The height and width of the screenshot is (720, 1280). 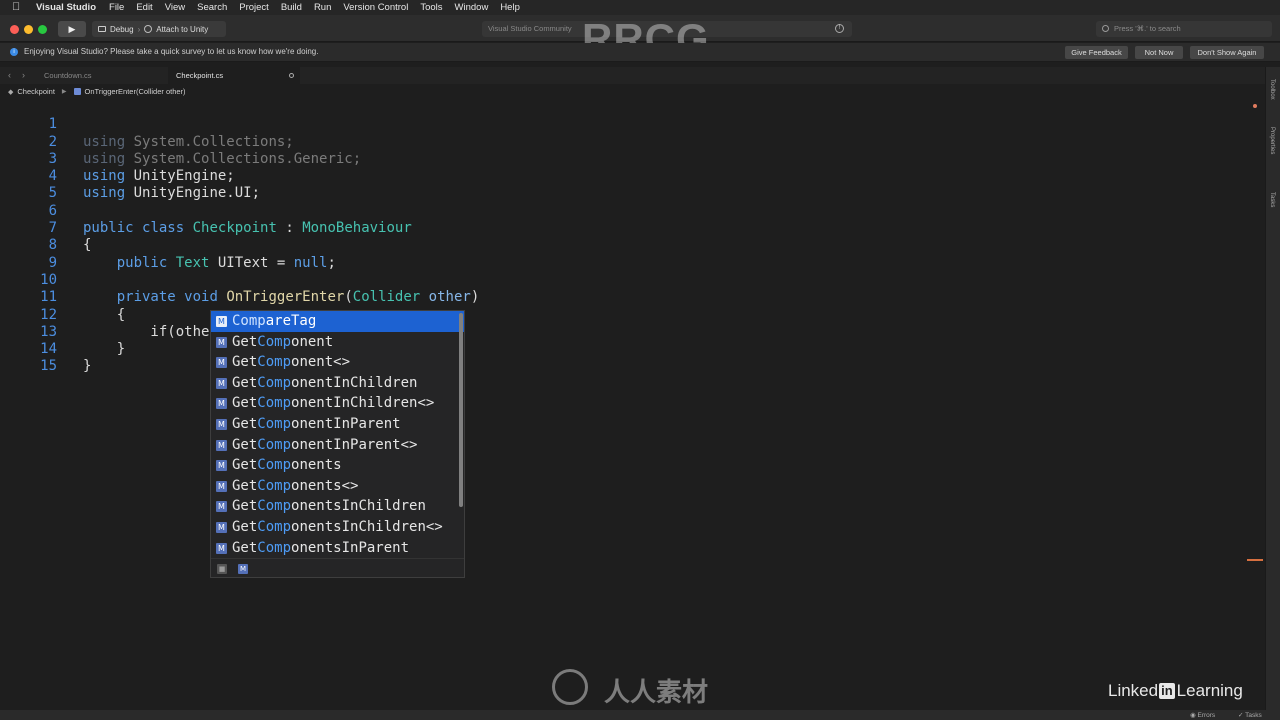 What do you see at coordinates (28, 184) in the screenshot?
I see `code-line: 5` at bounding box center [28, 184].